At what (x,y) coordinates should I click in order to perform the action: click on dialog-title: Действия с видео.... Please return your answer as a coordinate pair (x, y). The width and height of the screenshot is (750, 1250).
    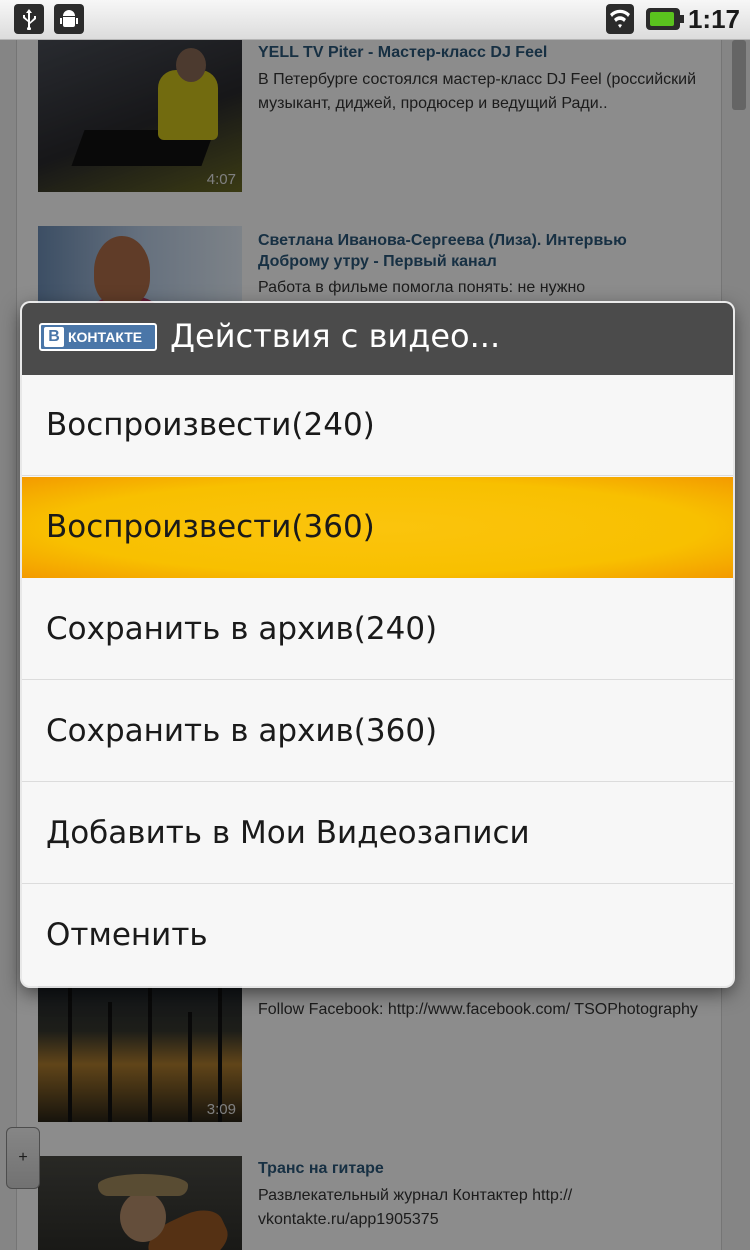
    Looking at the image, I should click on (335, 336).